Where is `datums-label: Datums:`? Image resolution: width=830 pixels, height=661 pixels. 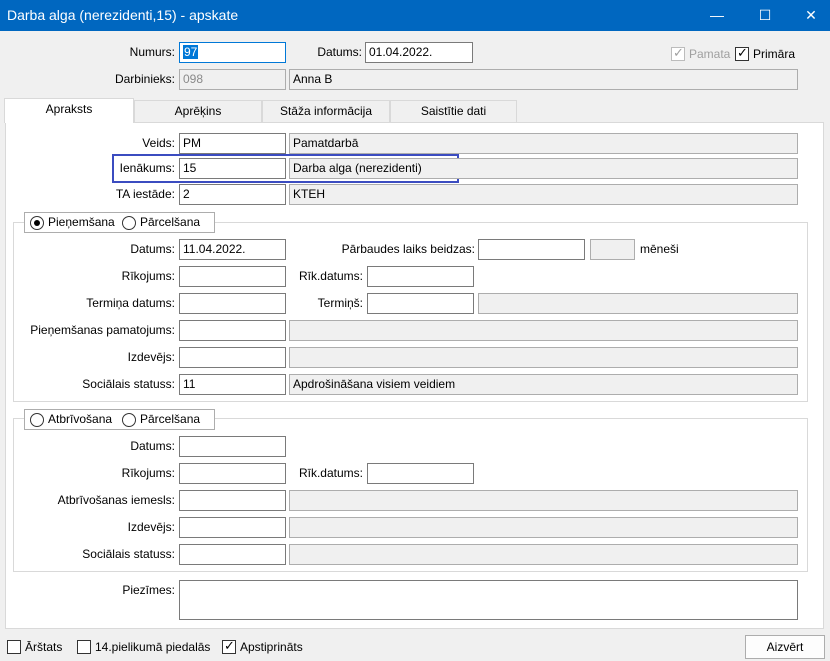 datums-label: Datums: is located at coordinates (339, 52).